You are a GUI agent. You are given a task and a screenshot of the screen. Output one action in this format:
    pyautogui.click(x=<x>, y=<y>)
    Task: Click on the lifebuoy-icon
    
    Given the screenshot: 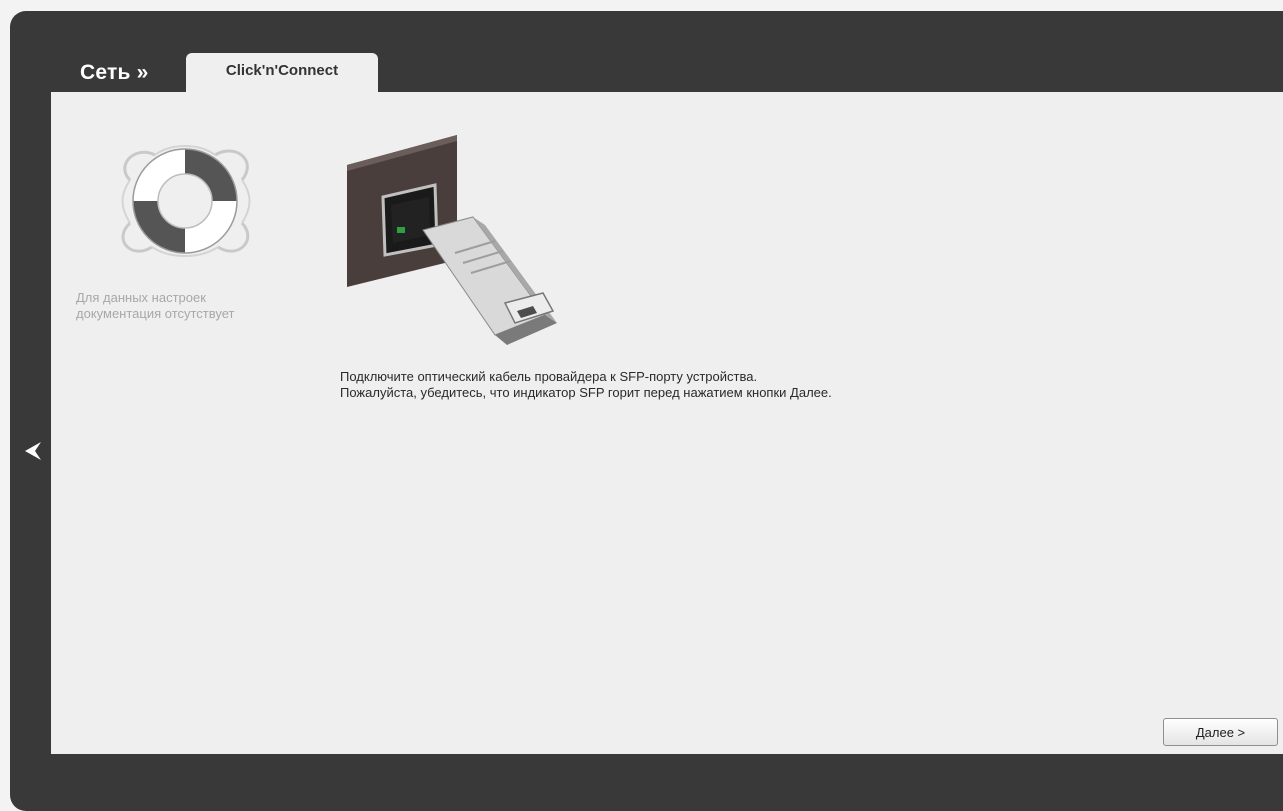 What is the action you would take?
    pyautogui.click(x=185, y=200)
    